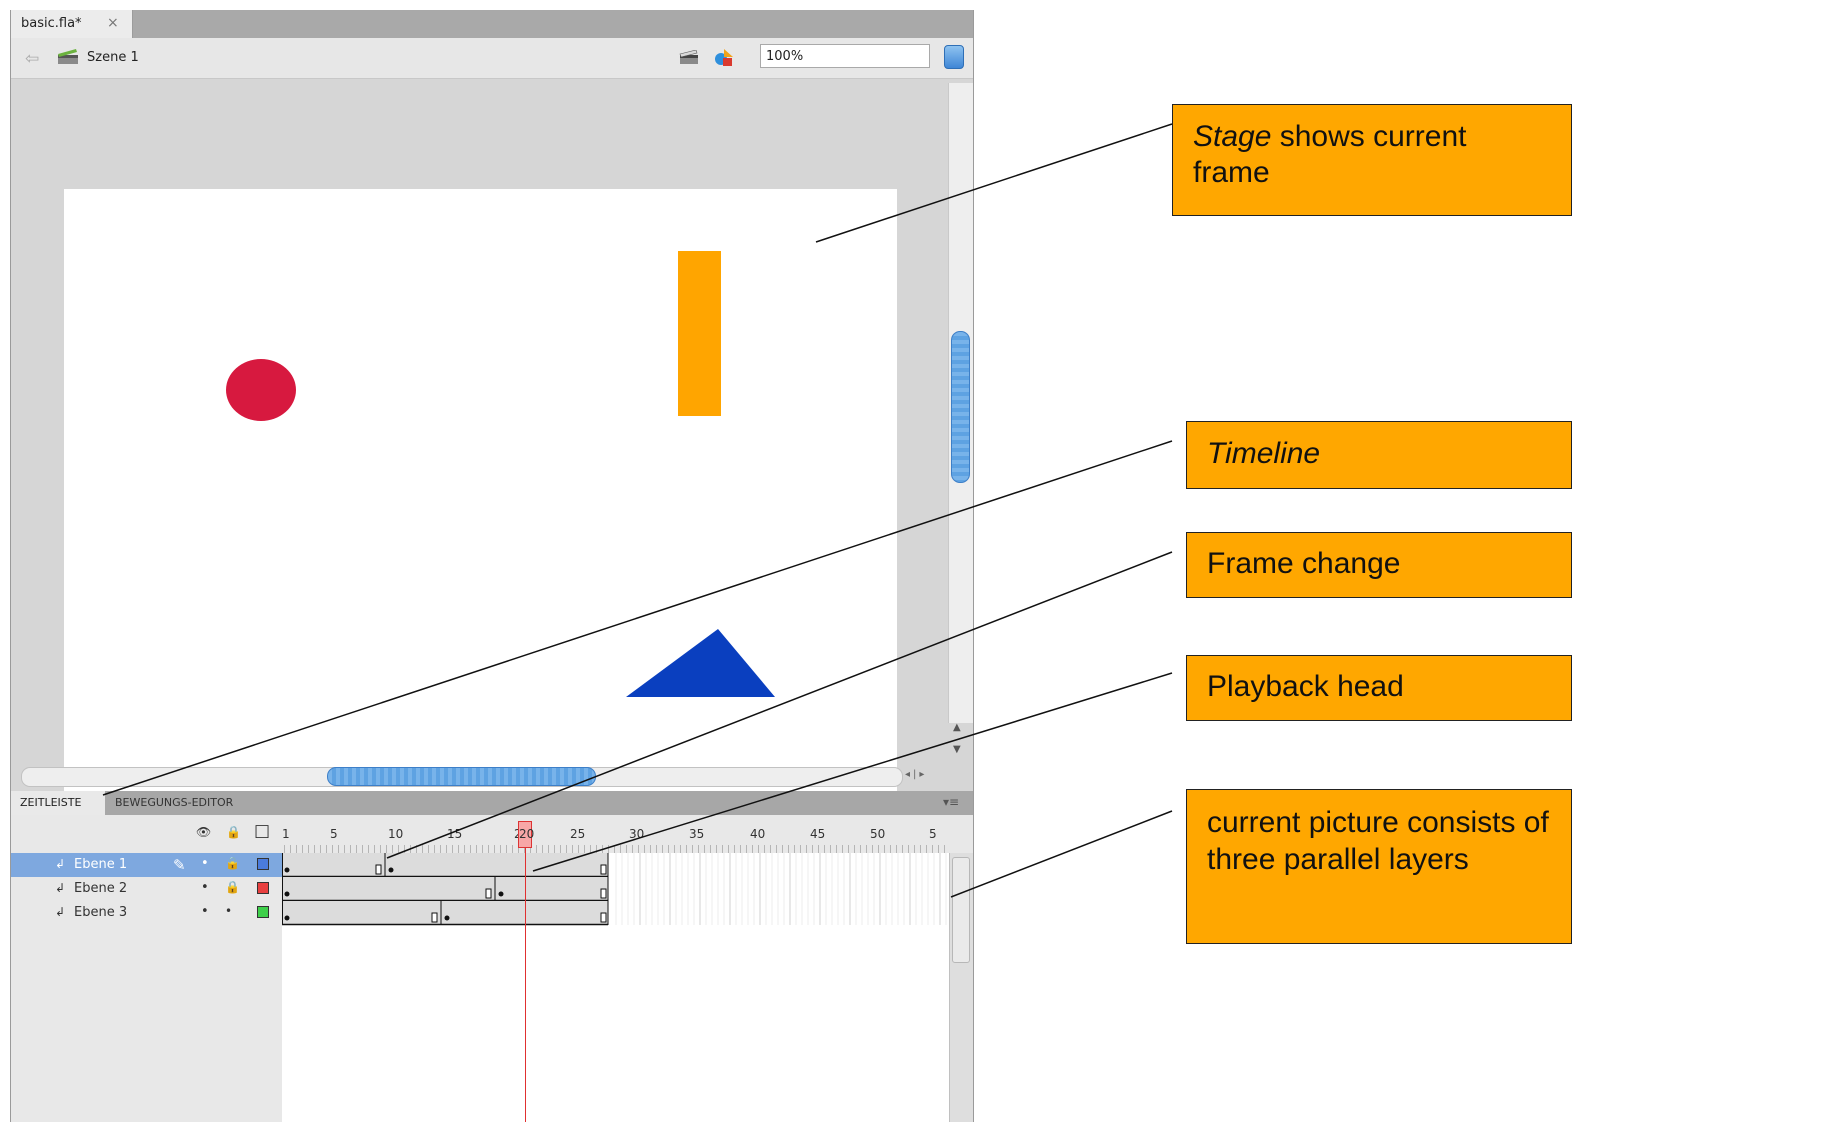 Image resolution: width=1831 pixels, height=1126 pixels. What do you see at coordinates (1232, 136) in the screenshot?
I see `callout-stage-em: Stage` at bounding box center [1232, 136].